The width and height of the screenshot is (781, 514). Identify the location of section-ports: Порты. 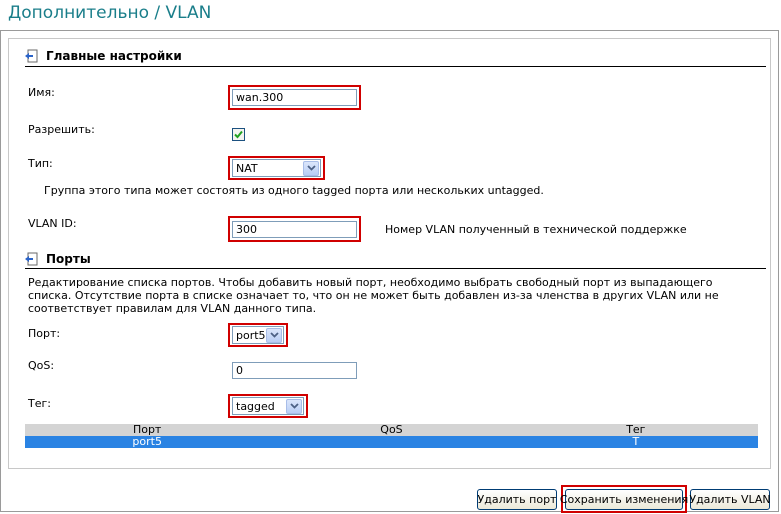
(58, 259).